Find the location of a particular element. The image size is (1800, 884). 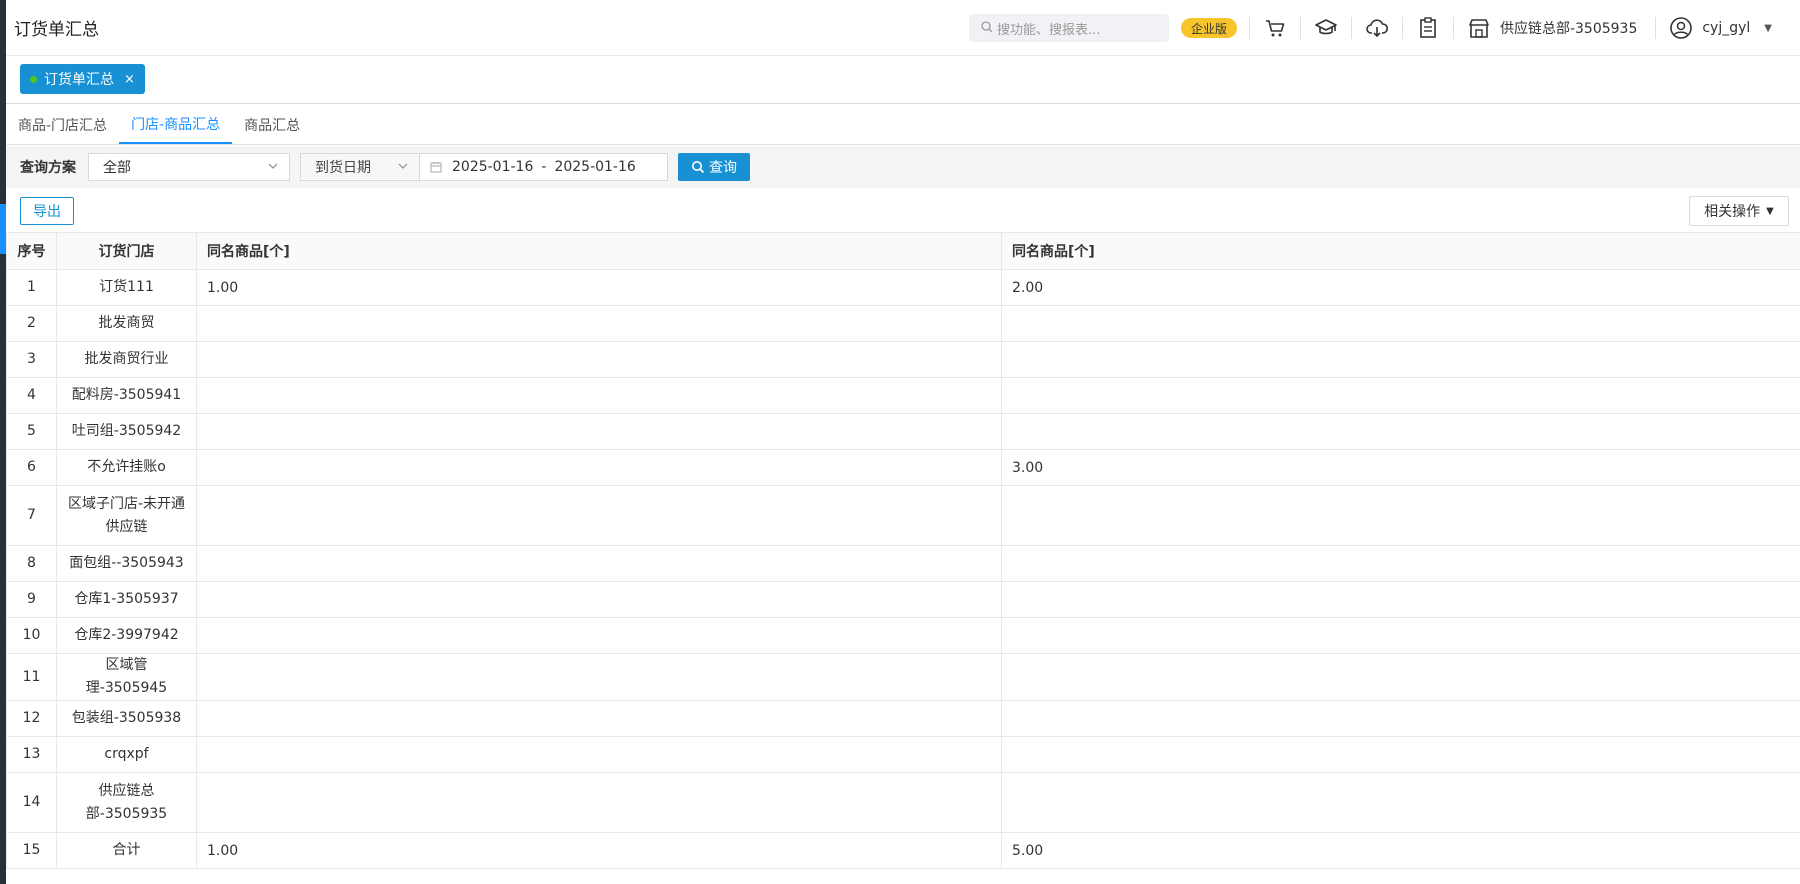

table-row: 14 供应链总部-3505935 is located at coordinates (903, 802).